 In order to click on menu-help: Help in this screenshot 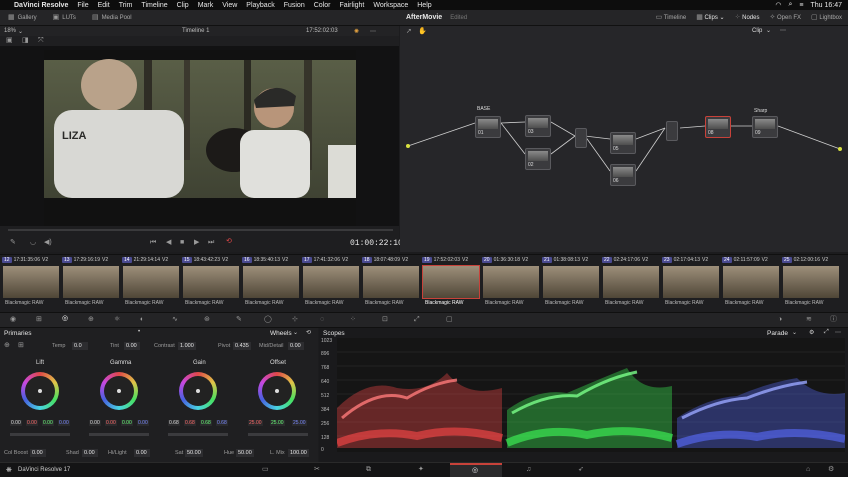, I will do `click(424, 5)`.